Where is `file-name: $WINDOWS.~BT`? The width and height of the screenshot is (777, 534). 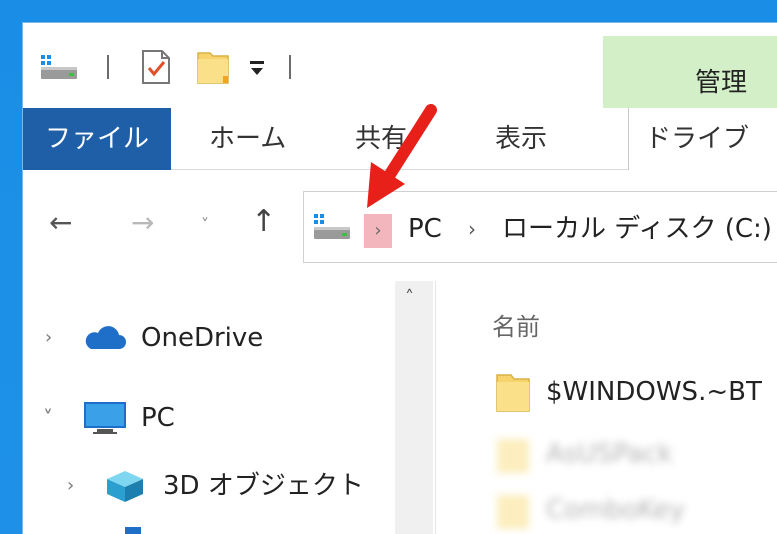 file-name: $WINDOWS.~BT is located at coordinates (654, 392).